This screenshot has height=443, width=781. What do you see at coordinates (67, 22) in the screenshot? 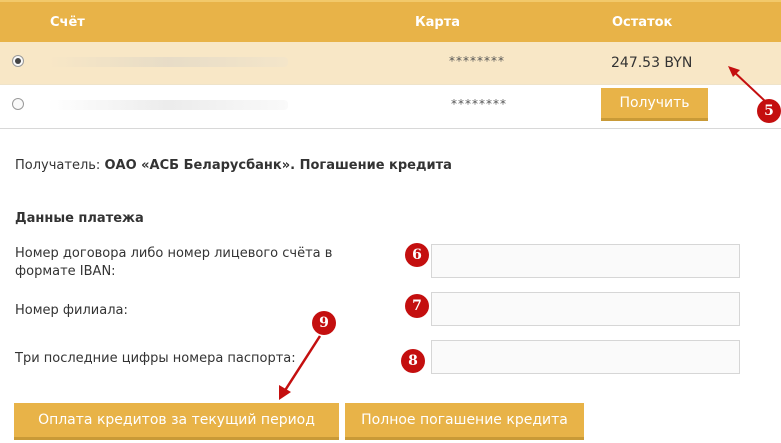
I see `column-header-account: Счёт` at bounding box center [67, 22].